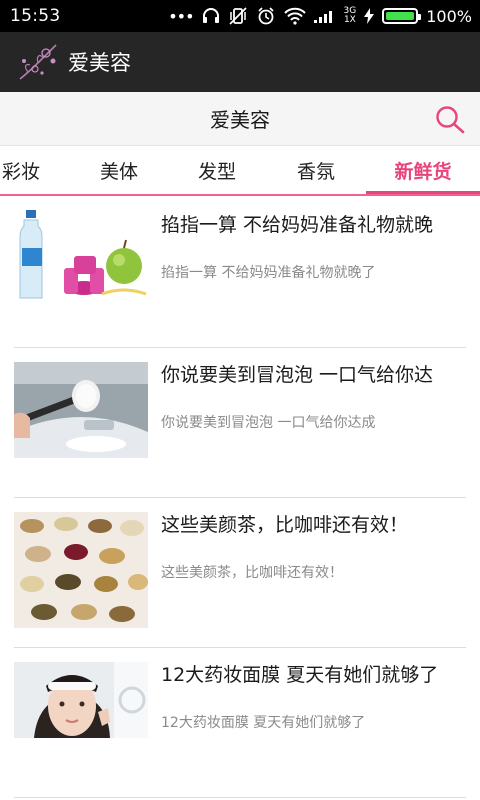 This screenshot has height=800, width=480. What do you see at coordinates (20, 171) in the screenshot?
I see `tab-label: 彩妆` at bounding box center [20, 171].